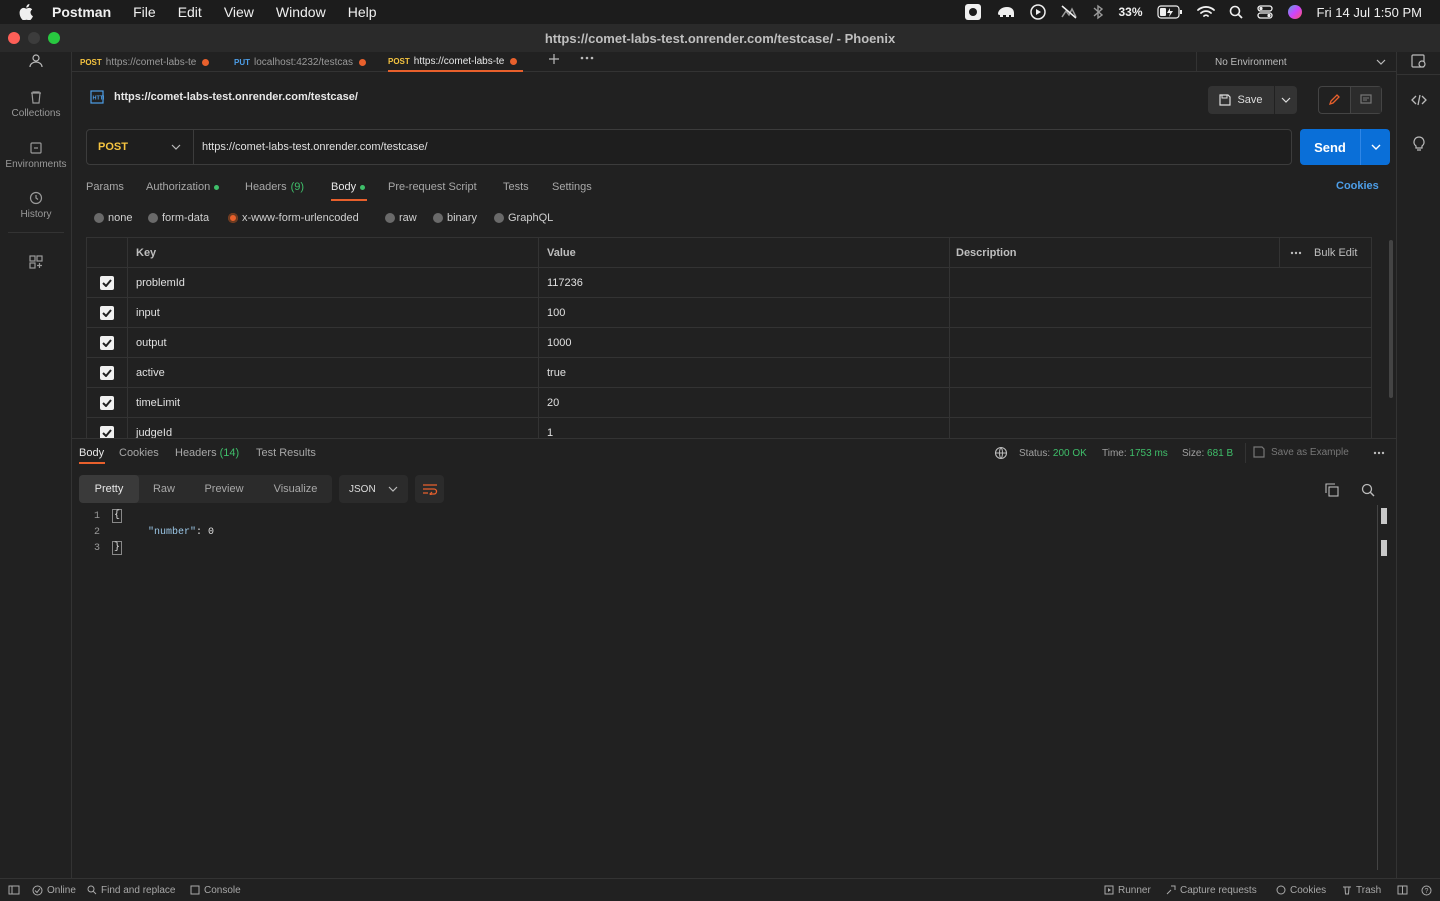 The width and height of the screenshot is (1440, 901). Describe the element at coordinates (14, 890) in the screenshot. I see `toggle-sidebar-icon` at that location.